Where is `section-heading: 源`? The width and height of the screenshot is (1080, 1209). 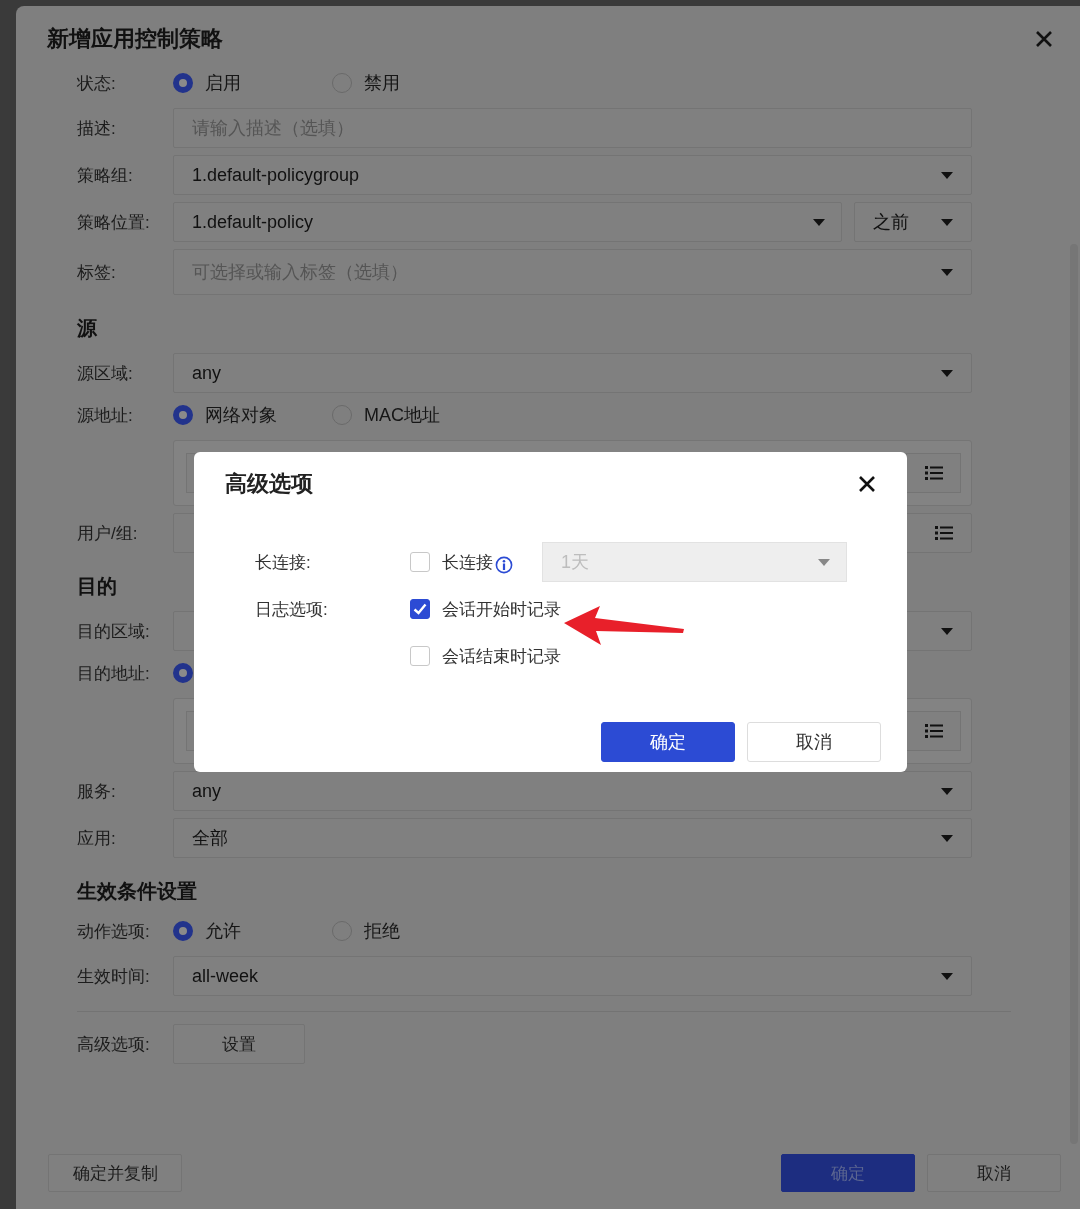 section-heading: 源 is located at coordinates (87, 328).